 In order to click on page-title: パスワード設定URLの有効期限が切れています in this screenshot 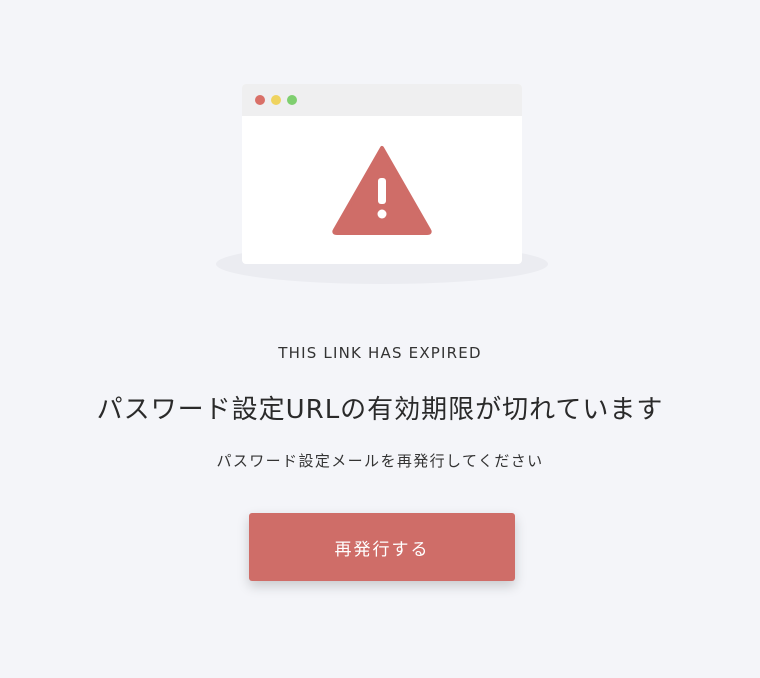, I will do `click(380, 410)`.